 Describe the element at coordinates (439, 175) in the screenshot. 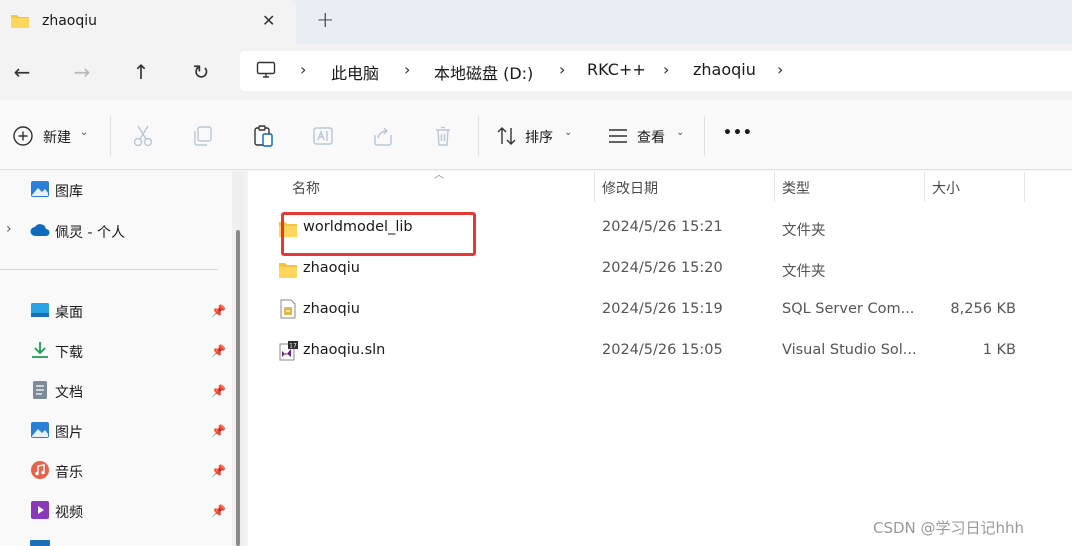

I see `sort-ascending-icon: ︿` at that location.